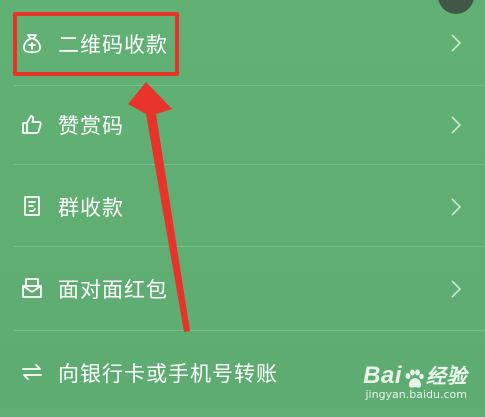 This screenshot has width=485, height=417. I want to click on red-packet-icon, so click(32, 288).